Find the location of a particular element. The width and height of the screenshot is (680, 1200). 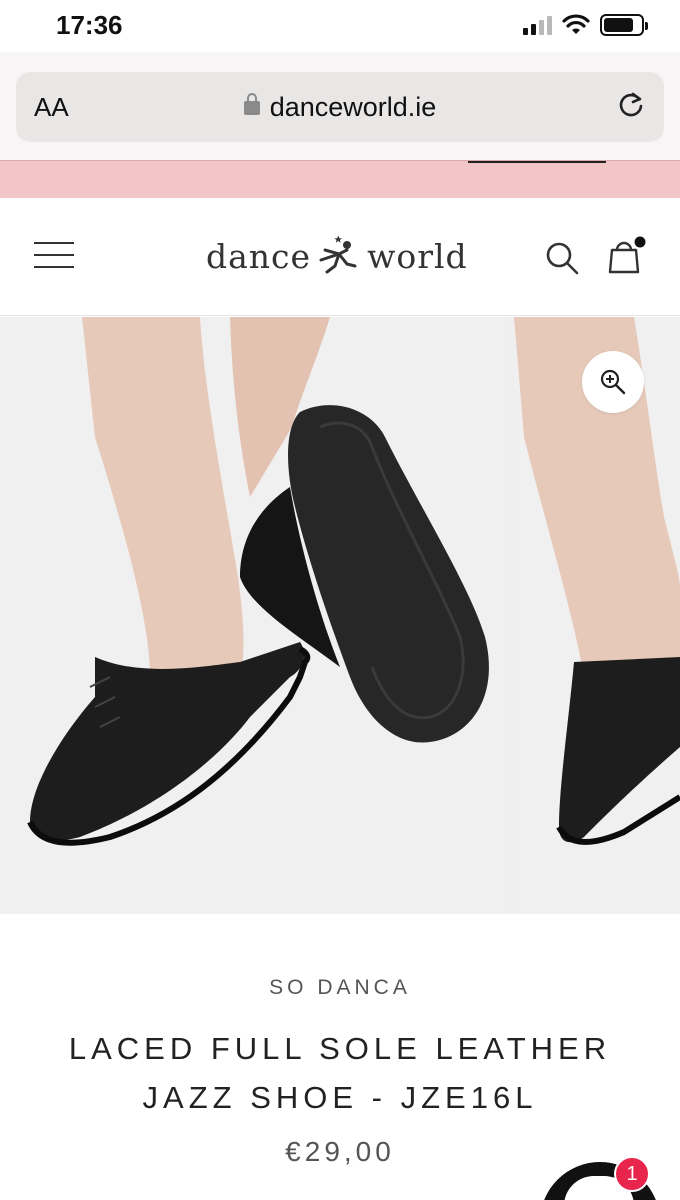

zoom-button is located at coordinates (613, 382).